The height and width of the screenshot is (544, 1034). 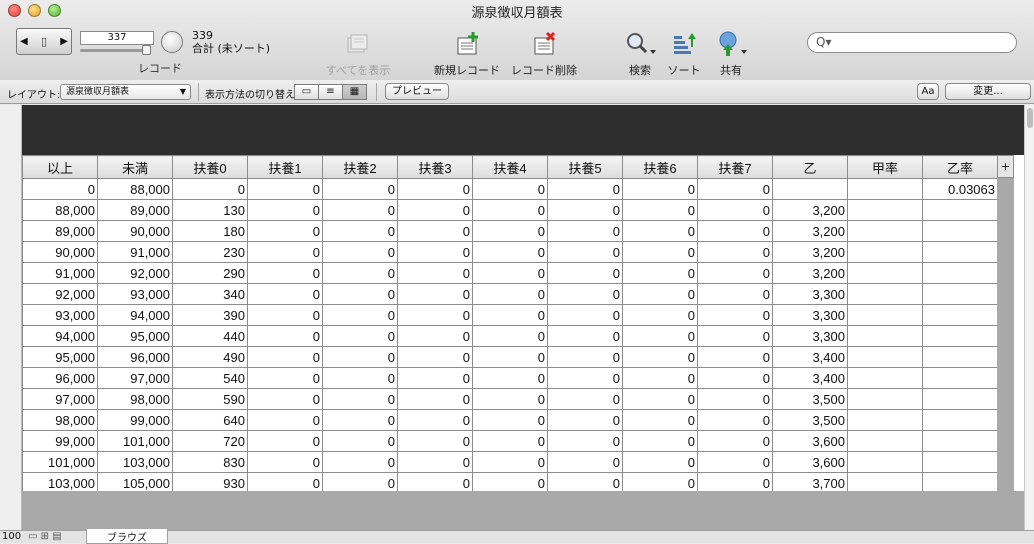 What do you see at coordinates (810, 167) in the screenshot?
I see `column-header: 乙` at bounding box center [810, 167].